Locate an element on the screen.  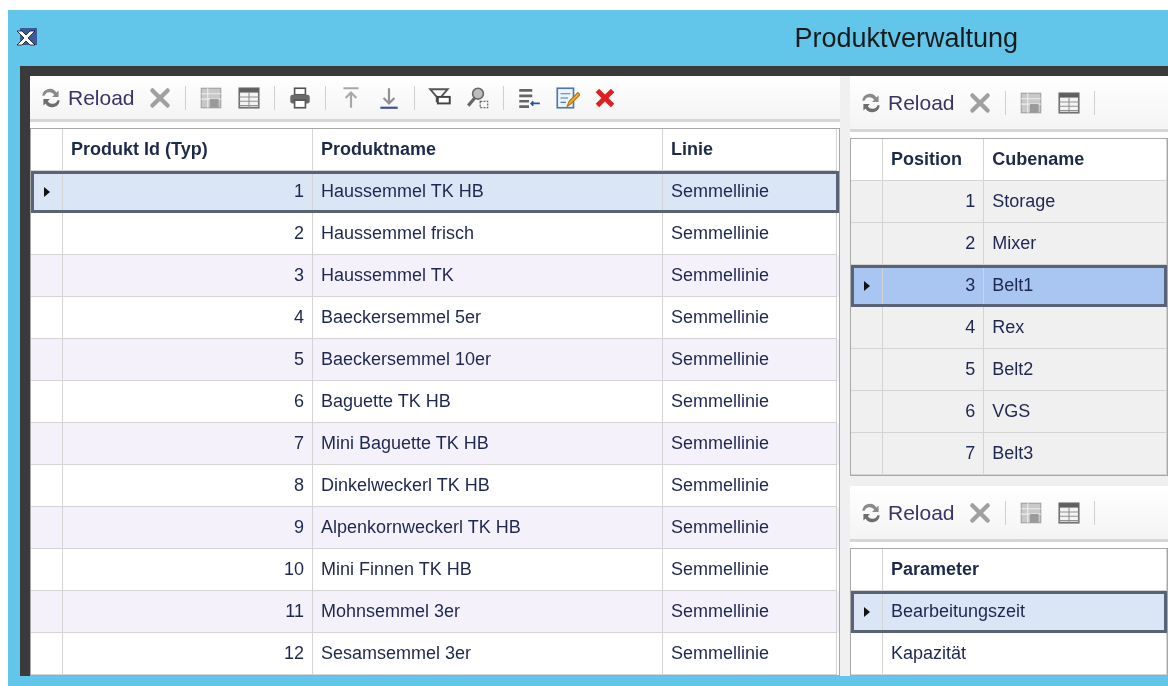
table-row: 7 Belt3 is located at coordinates (1009, 454).